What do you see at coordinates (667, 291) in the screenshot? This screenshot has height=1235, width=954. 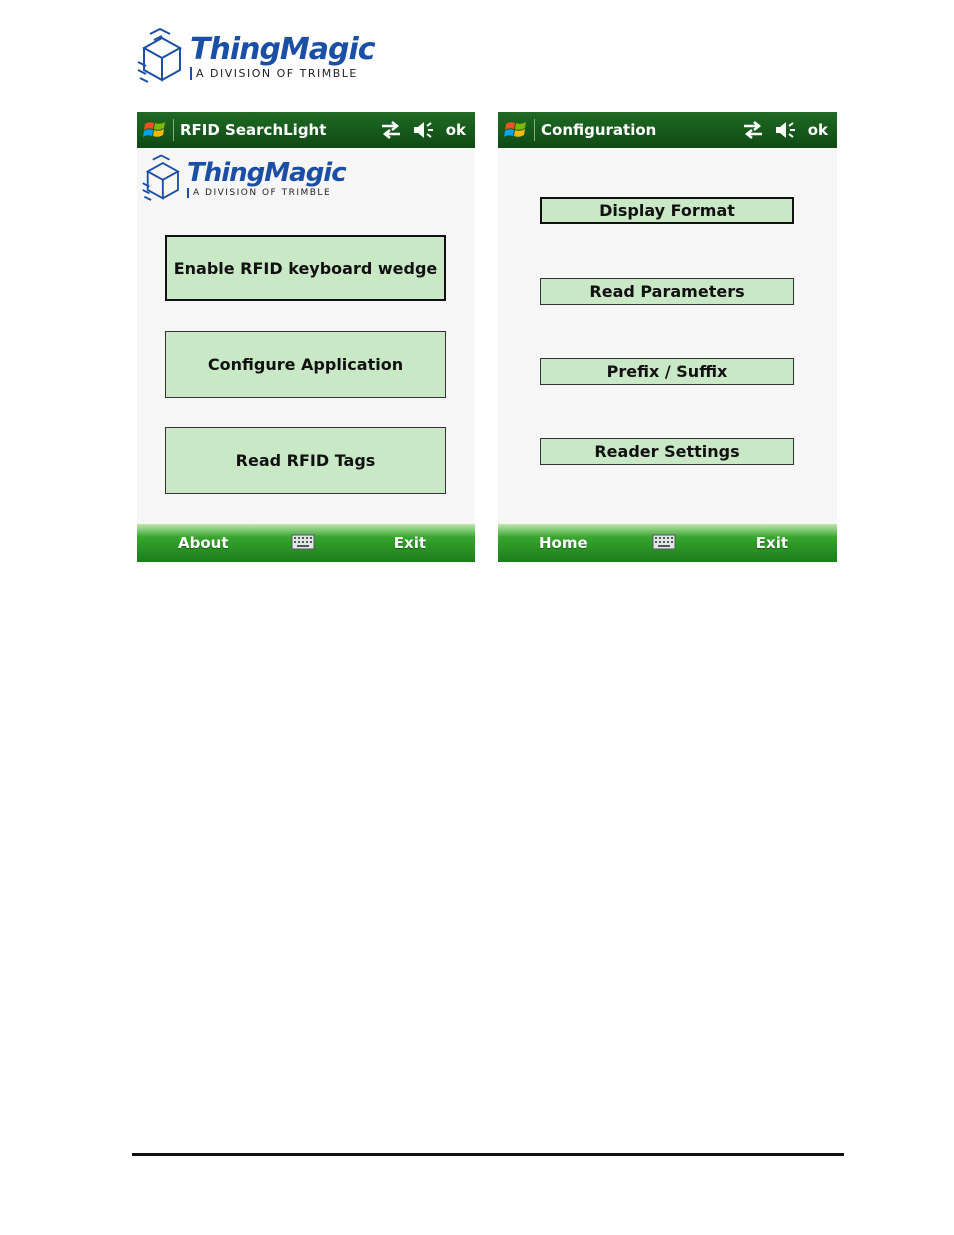 I see `read-parameters-button: Read Parameters` at bounding box center [667, 291].